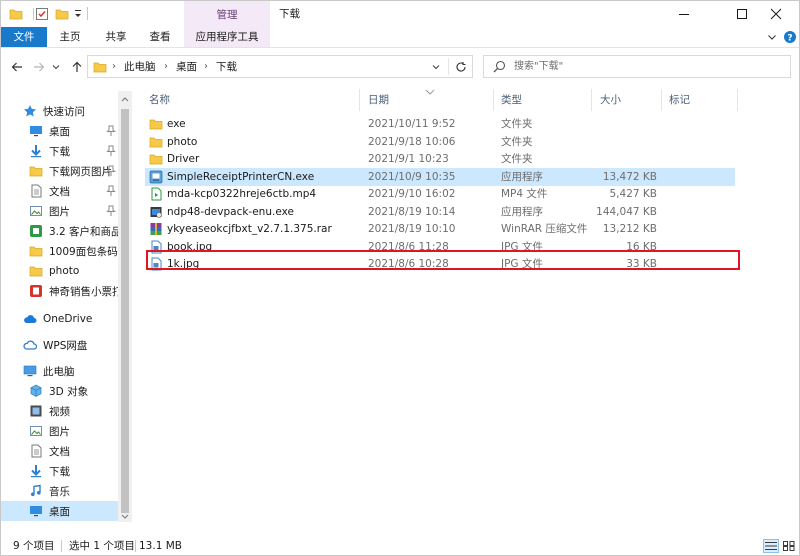 This screenshot has height=556, width=800. What do you see at coordinates (610, 100) in the screenshot?
I see `column-header-size: 大小` at bounding box center [610, 100].